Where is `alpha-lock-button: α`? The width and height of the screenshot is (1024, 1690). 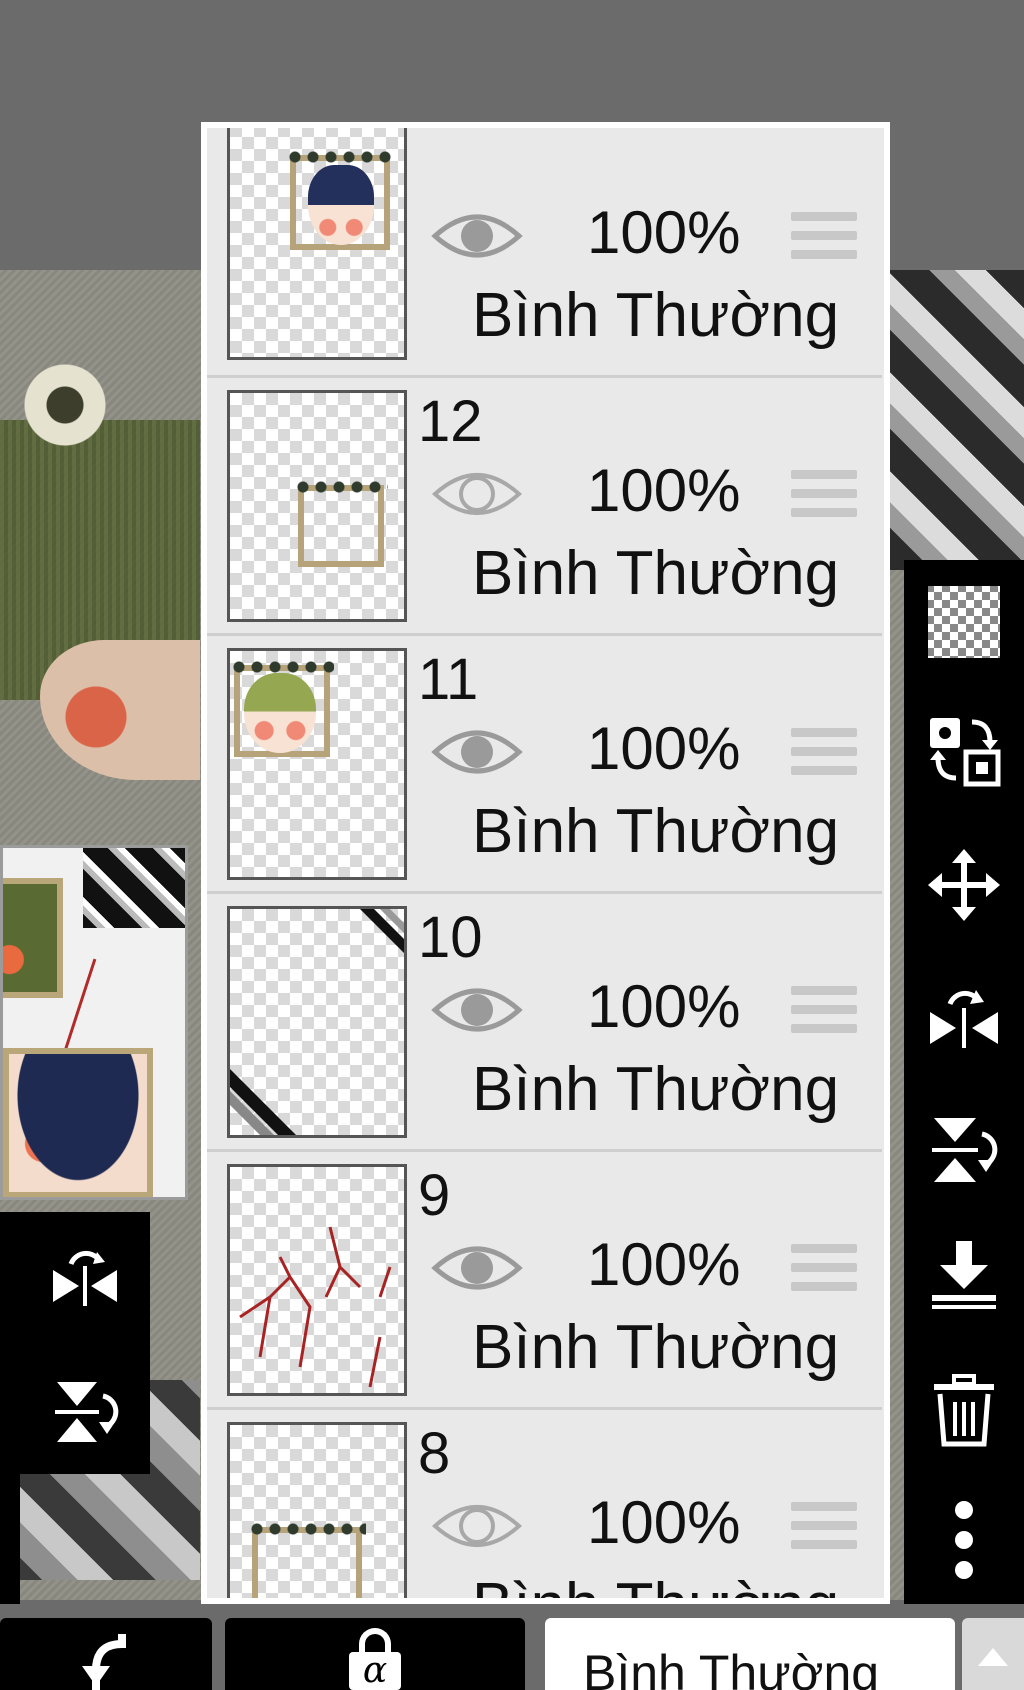
alpha-lock-button: α is located at coordinates (375, 1654).